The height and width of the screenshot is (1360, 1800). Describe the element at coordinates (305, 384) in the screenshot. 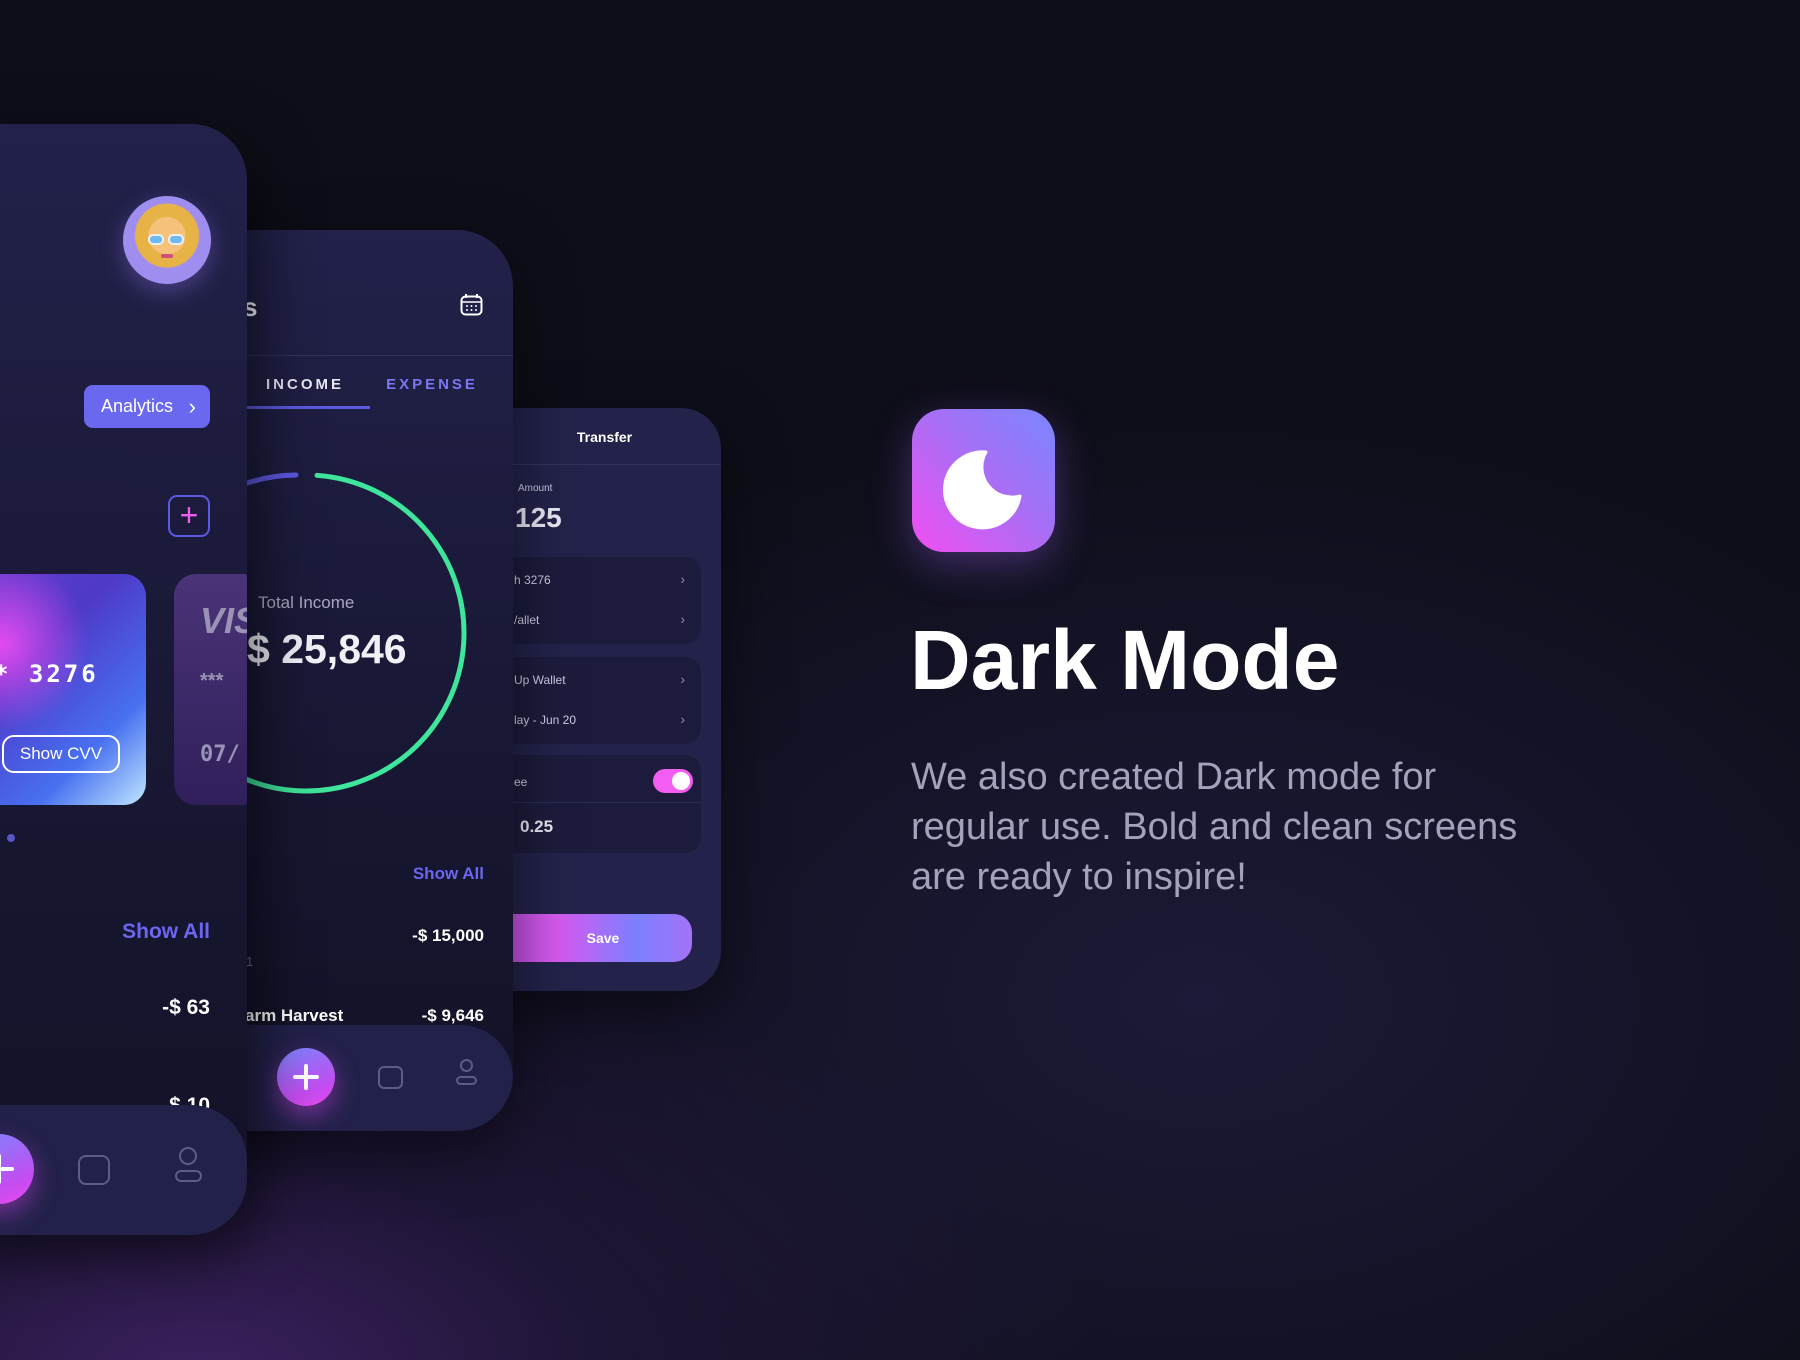

I see `tab-income: INCOME` at that location.